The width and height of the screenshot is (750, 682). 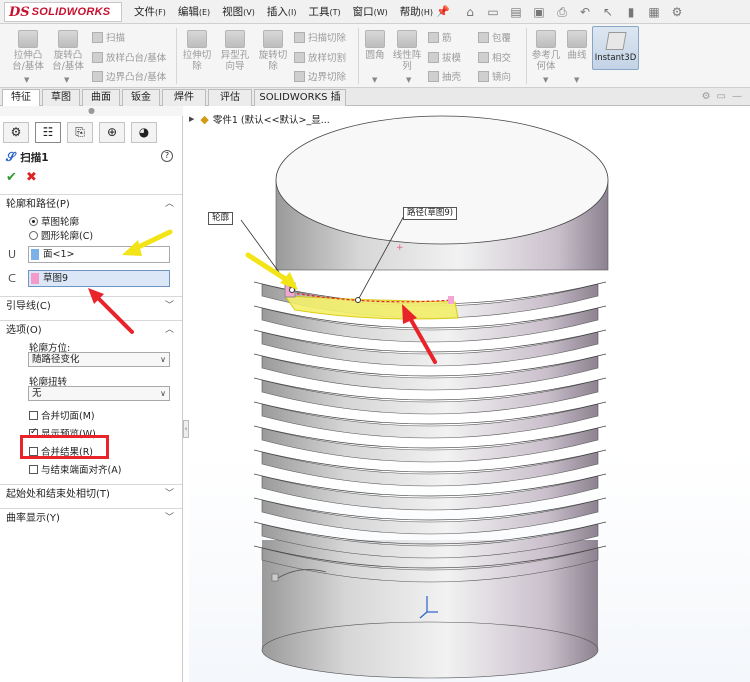 I want to click on red-arrow-panel, so click(x=114, y=314).